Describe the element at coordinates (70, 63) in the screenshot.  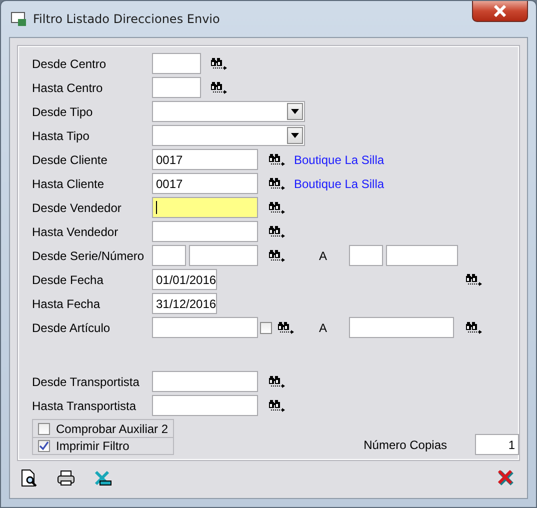
I see `field-label: Desde Centro` at that location.